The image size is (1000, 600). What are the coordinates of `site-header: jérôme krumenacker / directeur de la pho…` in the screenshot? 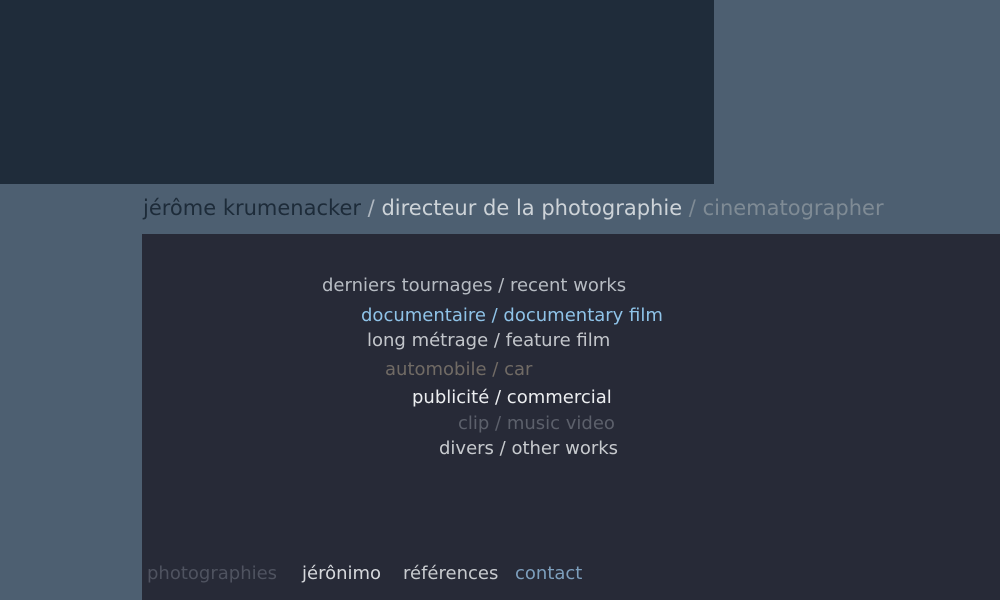 It's located at (513, 209).